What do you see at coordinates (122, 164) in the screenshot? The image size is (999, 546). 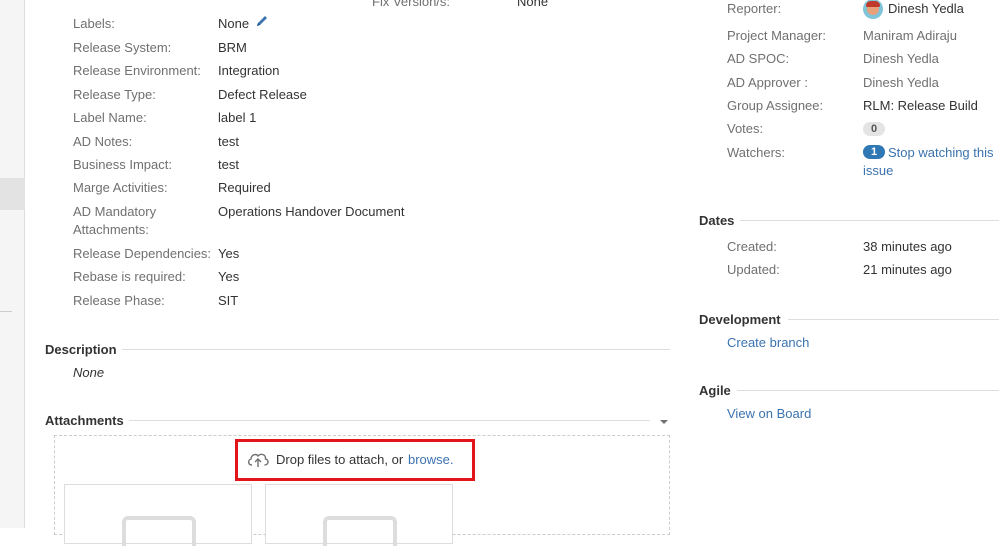 I see `field-label-business-impact: Business Impact:` at bounding box center [122, 164].